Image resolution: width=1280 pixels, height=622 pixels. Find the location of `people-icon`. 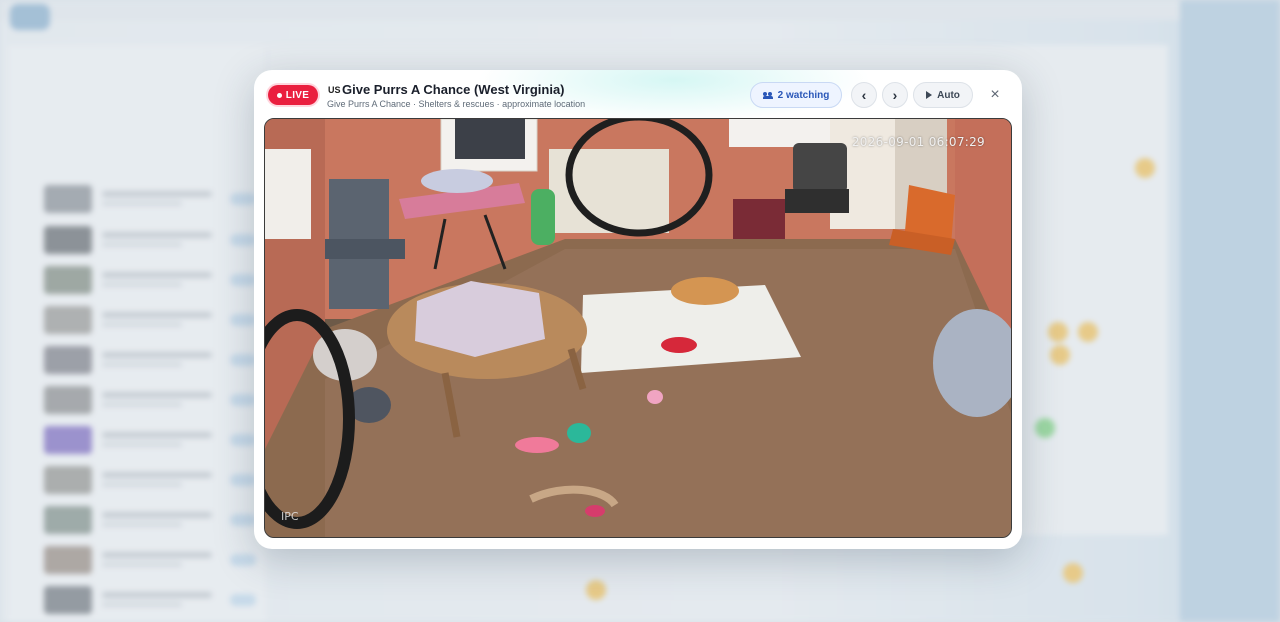

people-icon is located at coordinates (767, 95).